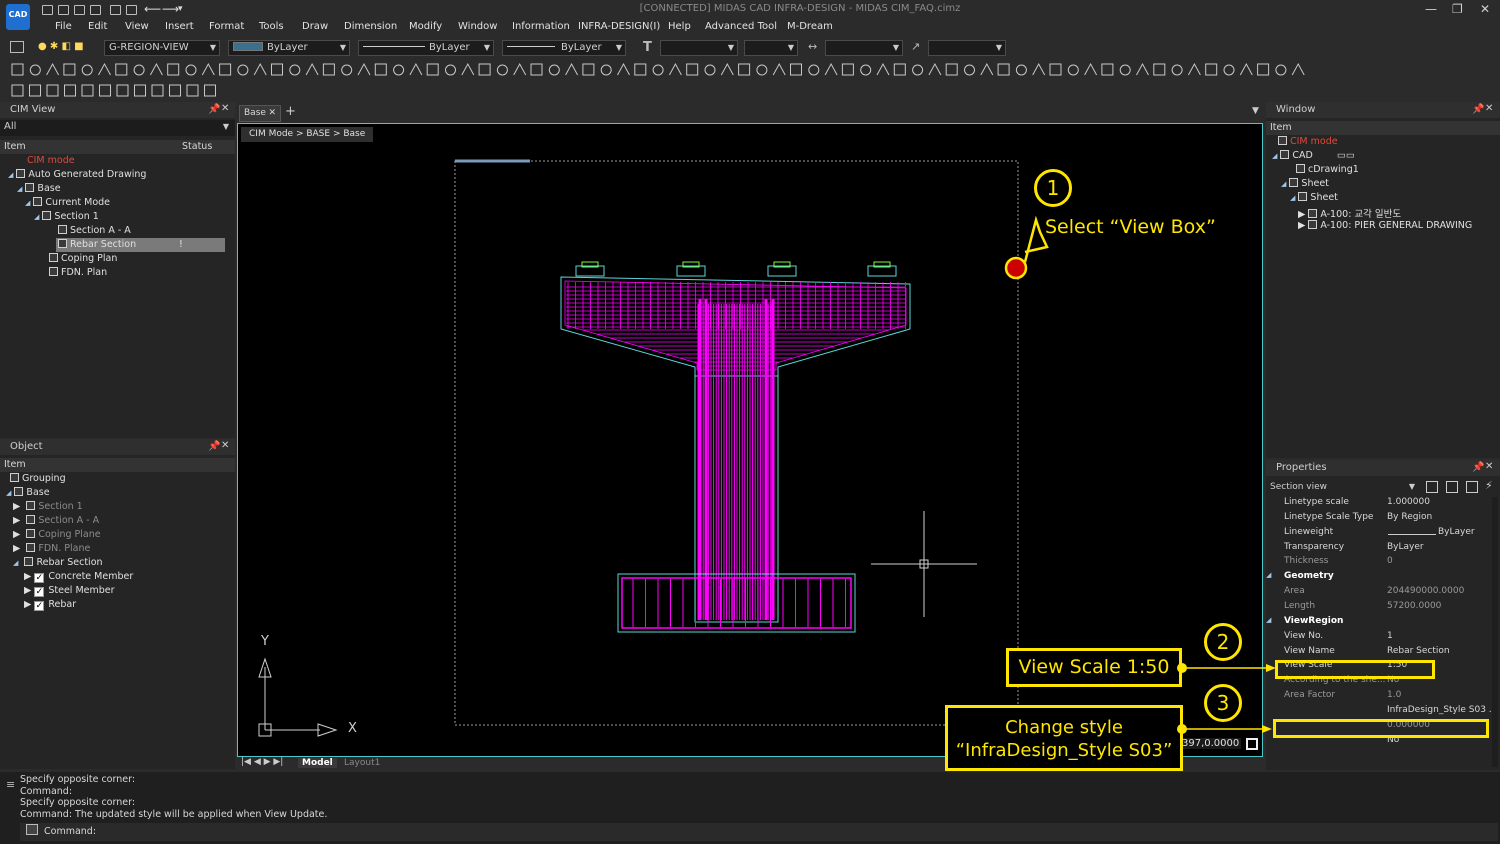 The height and width of the screenshot is (844, 1500). Describe the element at coordinates (290, 111) in the screenshot. I see `add-tab-icon: +` at that location.